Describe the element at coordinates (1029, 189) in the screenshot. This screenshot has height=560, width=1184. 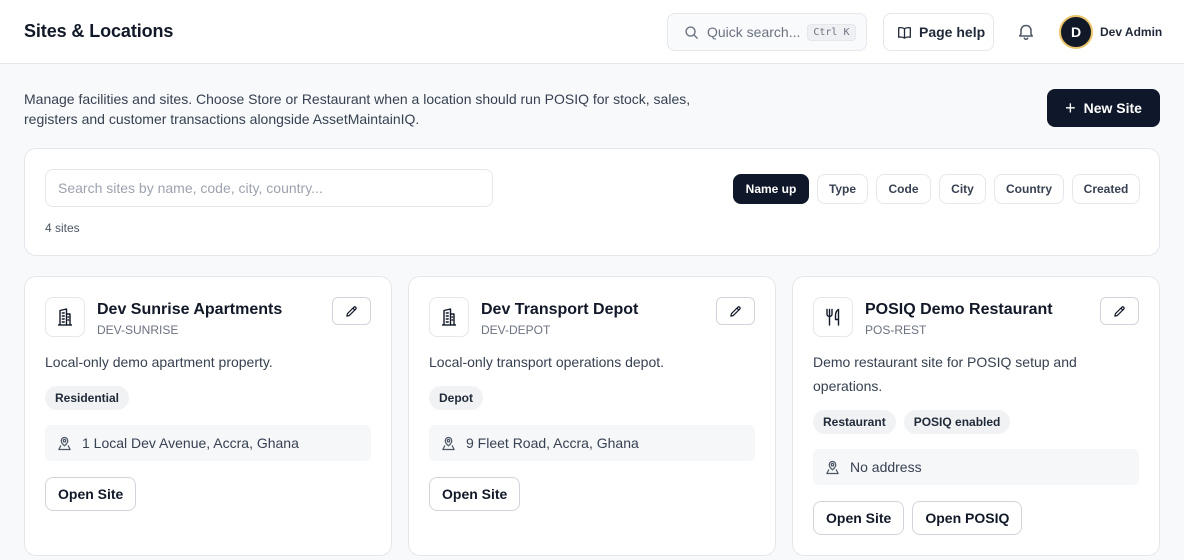
I see `sort-country-button: Country` at that location.